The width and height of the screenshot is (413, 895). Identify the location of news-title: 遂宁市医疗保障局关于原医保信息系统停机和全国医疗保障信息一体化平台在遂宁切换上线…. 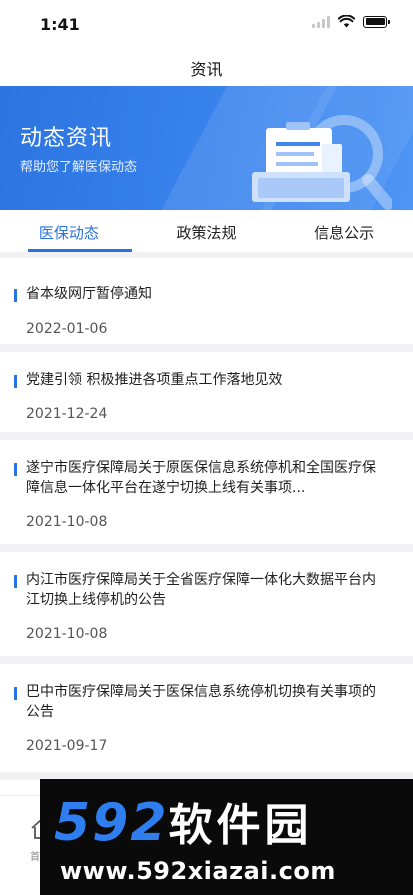
(201, 478).